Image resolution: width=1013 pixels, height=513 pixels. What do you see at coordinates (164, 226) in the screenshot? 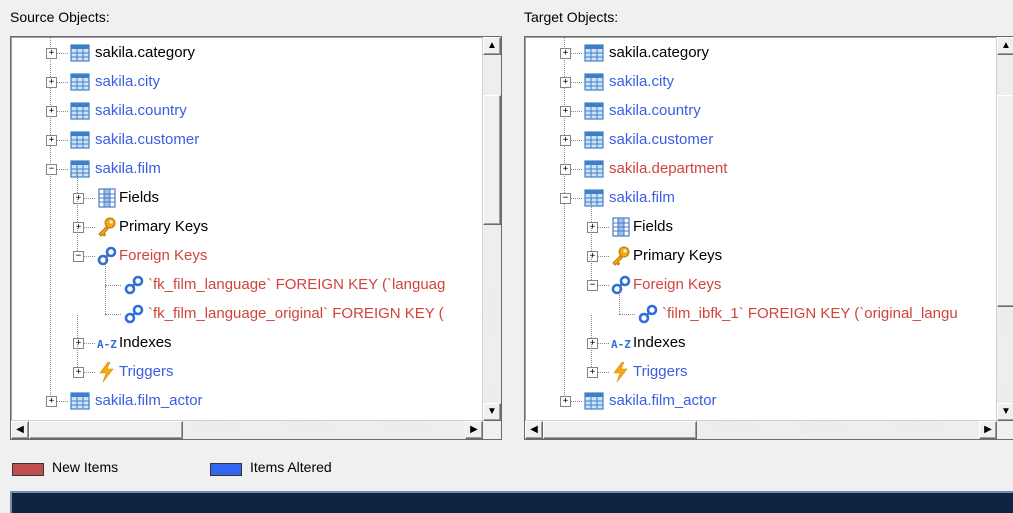
I see `source-tree-label: Primary Keys` at bounding box center [164, 226].